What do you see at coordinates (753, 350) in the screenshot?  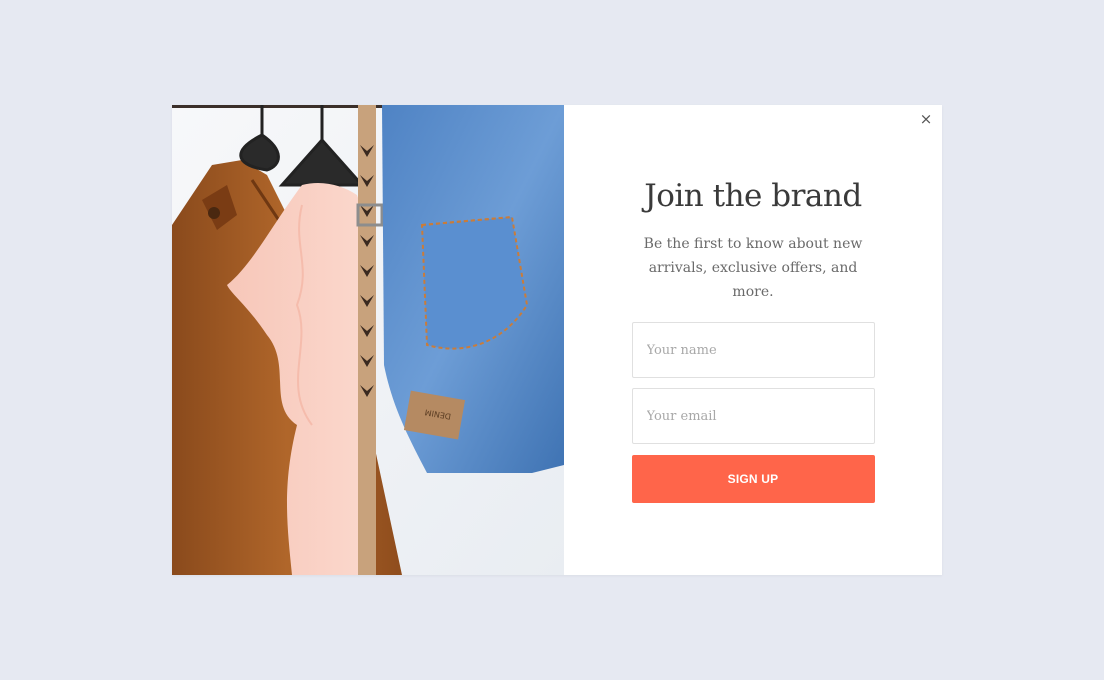 I see `name-input` at bounding box center [753, 350].